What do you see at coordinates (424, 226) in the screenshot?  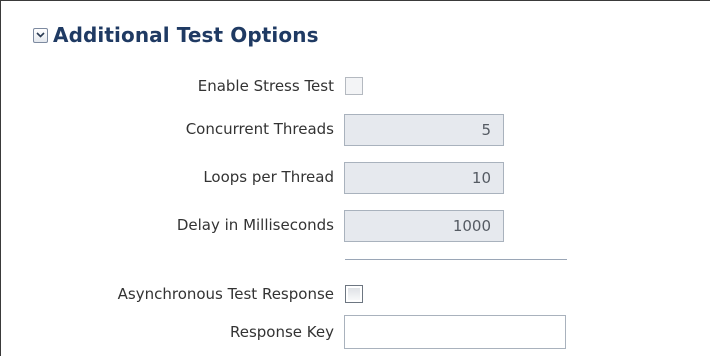 I see `delay-ms-input: 1000` at bounding box center [424, 226].